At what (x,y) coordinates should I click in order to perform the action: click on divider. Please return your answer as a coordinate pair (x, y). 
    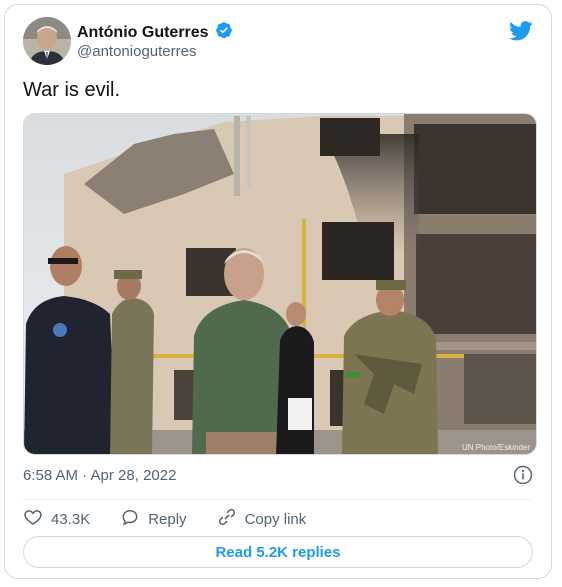
    Looking at the image, I should click on (278, 499).